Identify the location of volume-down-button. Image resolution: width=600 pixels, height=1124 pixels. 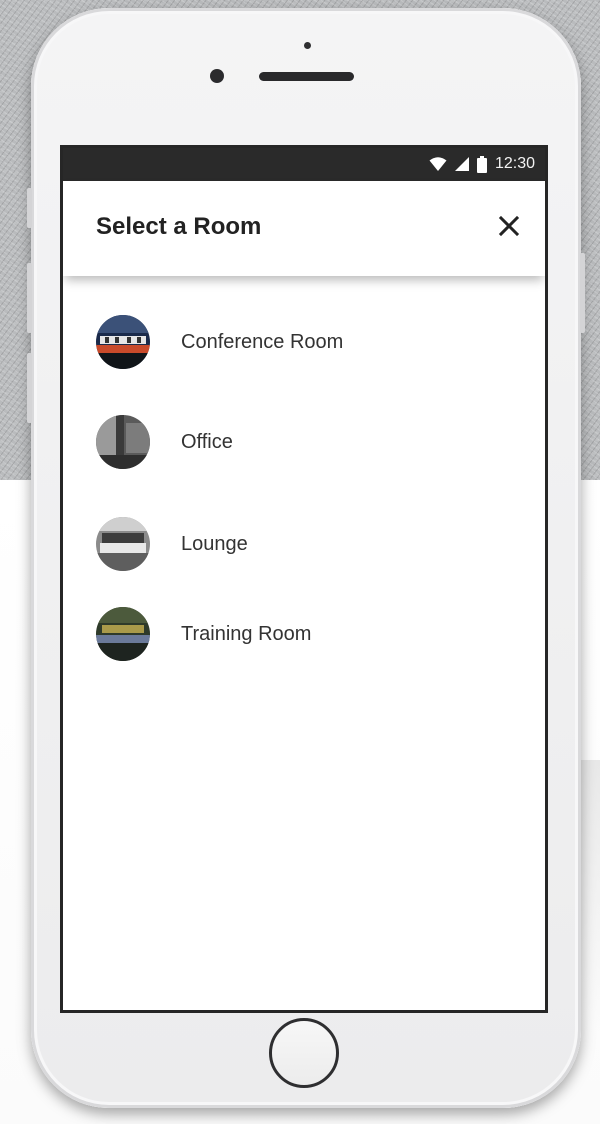
(29, 388).